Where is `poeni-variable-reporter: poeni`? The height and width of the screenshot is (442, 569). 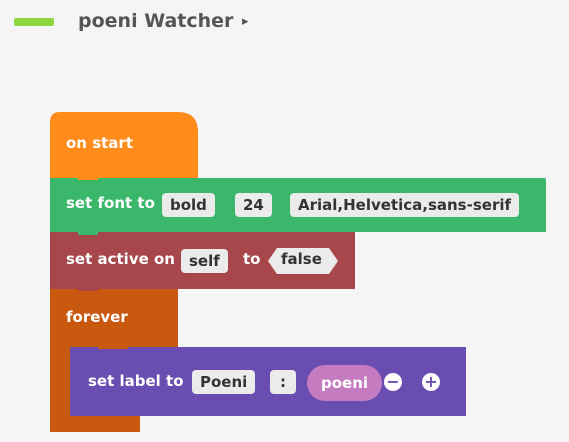 poeni-variable-reporter: poeni is located at coordinates (345, 383).